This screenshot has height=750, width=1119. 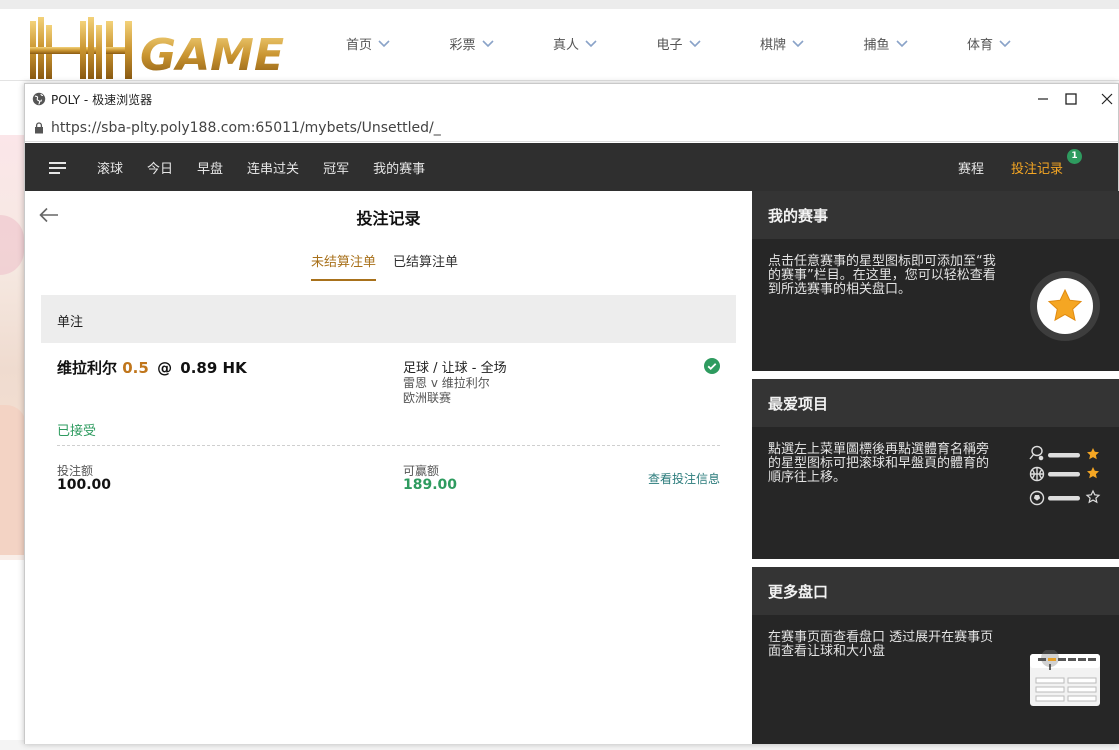 What do you see at coordinates (425, 266) in the screenshot?
I see `tab-settled: 已结算注单` at bounding box center [425, 266].